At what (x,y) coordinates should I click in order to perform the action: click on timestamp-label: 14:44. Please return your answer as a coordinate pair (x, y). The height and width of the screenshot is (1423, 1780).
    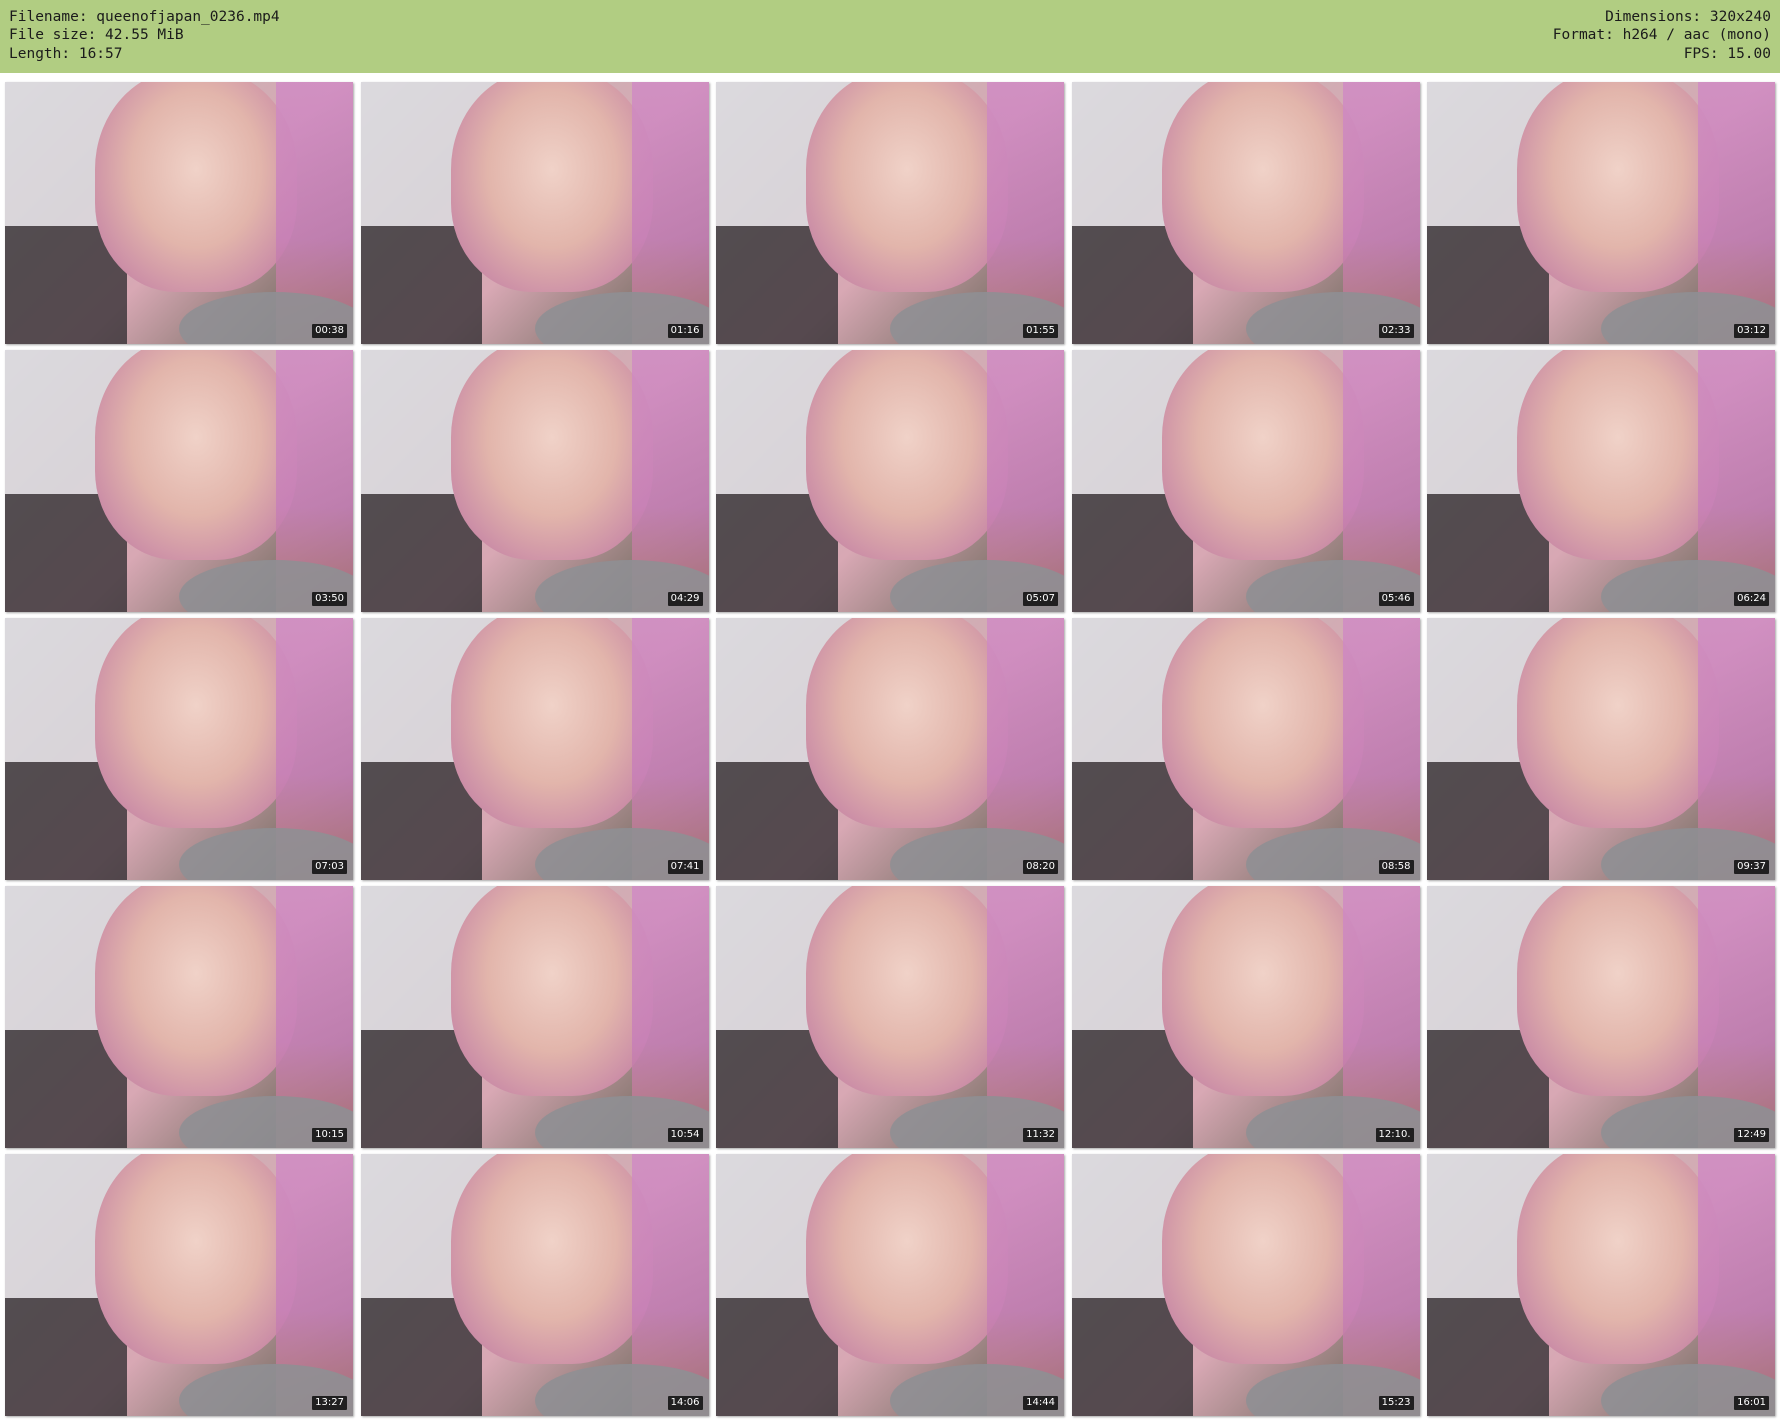
    Looking at the image, I should click on (1040, 1403).